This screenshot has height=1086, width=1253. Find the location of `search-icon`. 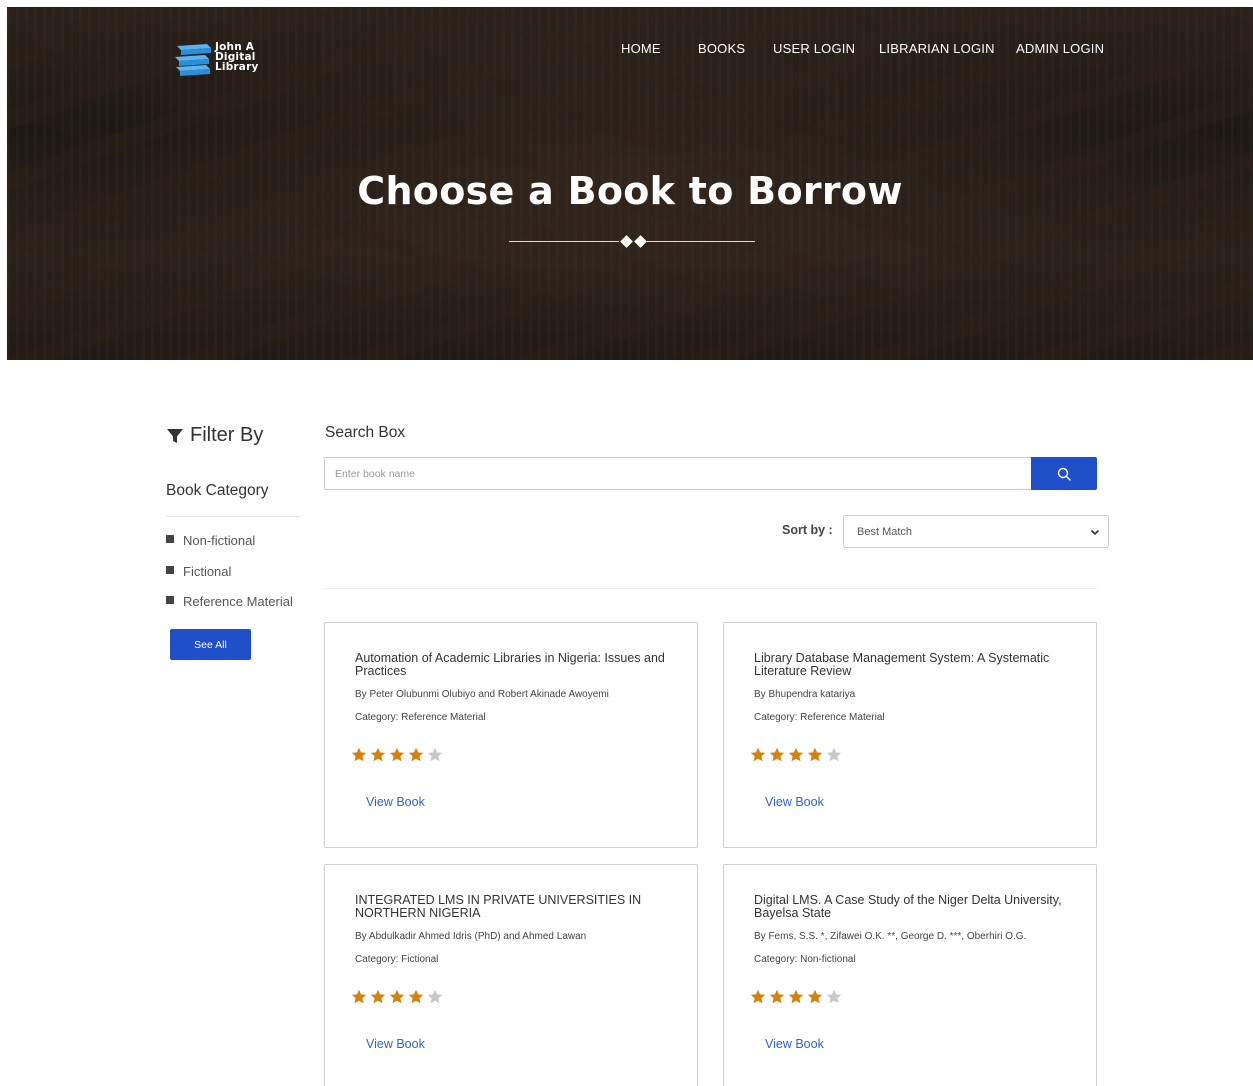

search-icon is located at coordinates (1064, 474).